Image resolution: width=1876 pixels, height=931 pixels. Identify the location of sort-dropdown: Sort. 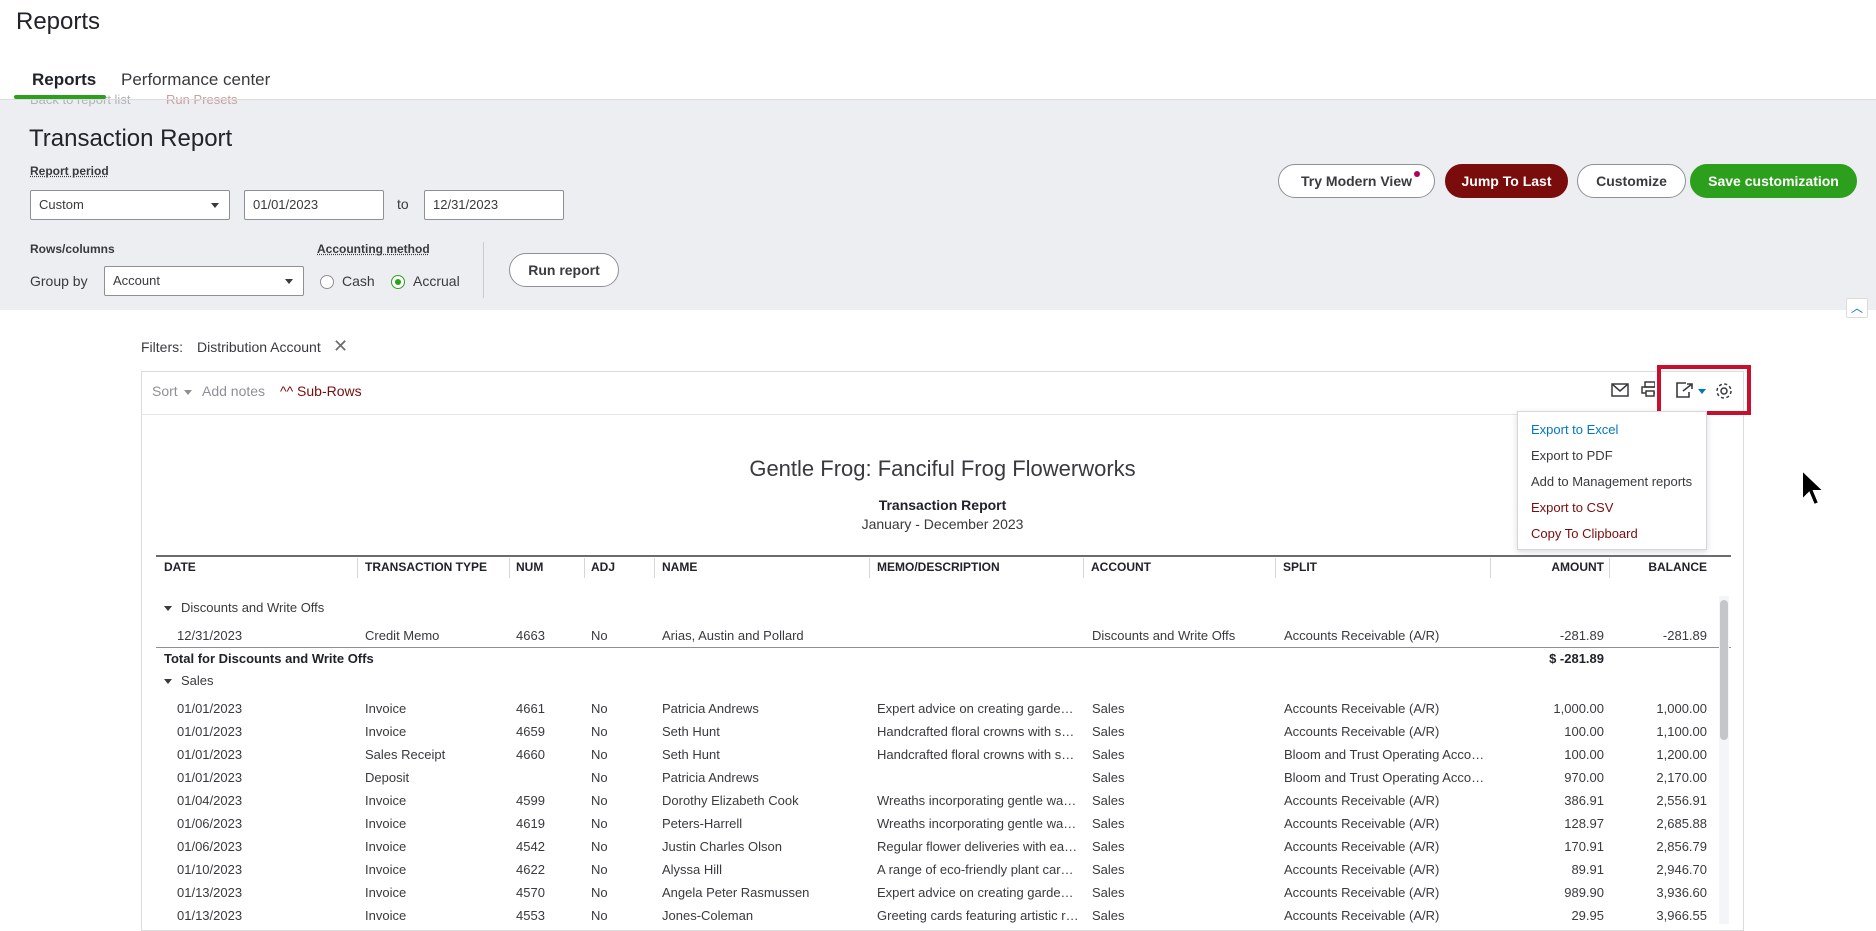
(172, 391).